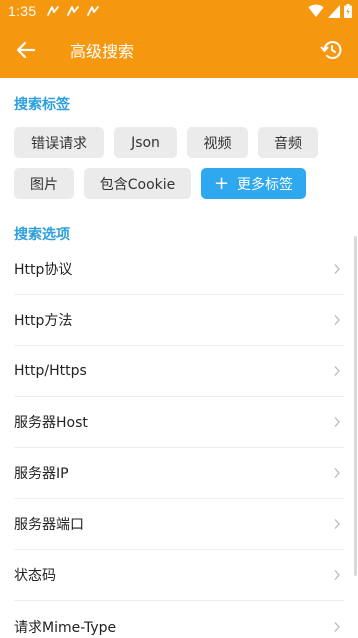 The width and height of the screenshot is (358, 638). I want to click on tag-chip-label: 音频, so click(288, 143).